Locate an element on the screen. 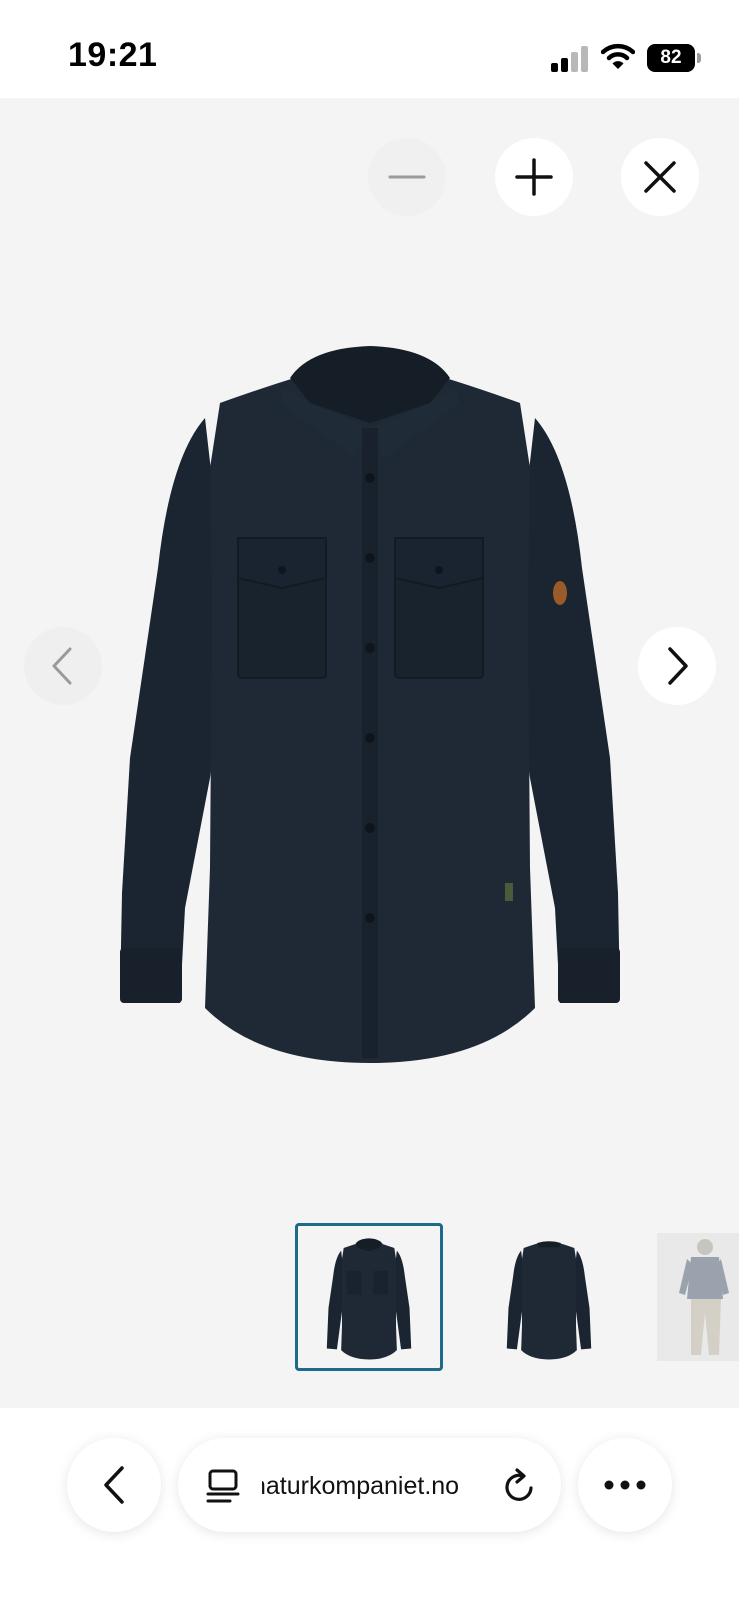  more-button is located at coordinates (625, 1485).